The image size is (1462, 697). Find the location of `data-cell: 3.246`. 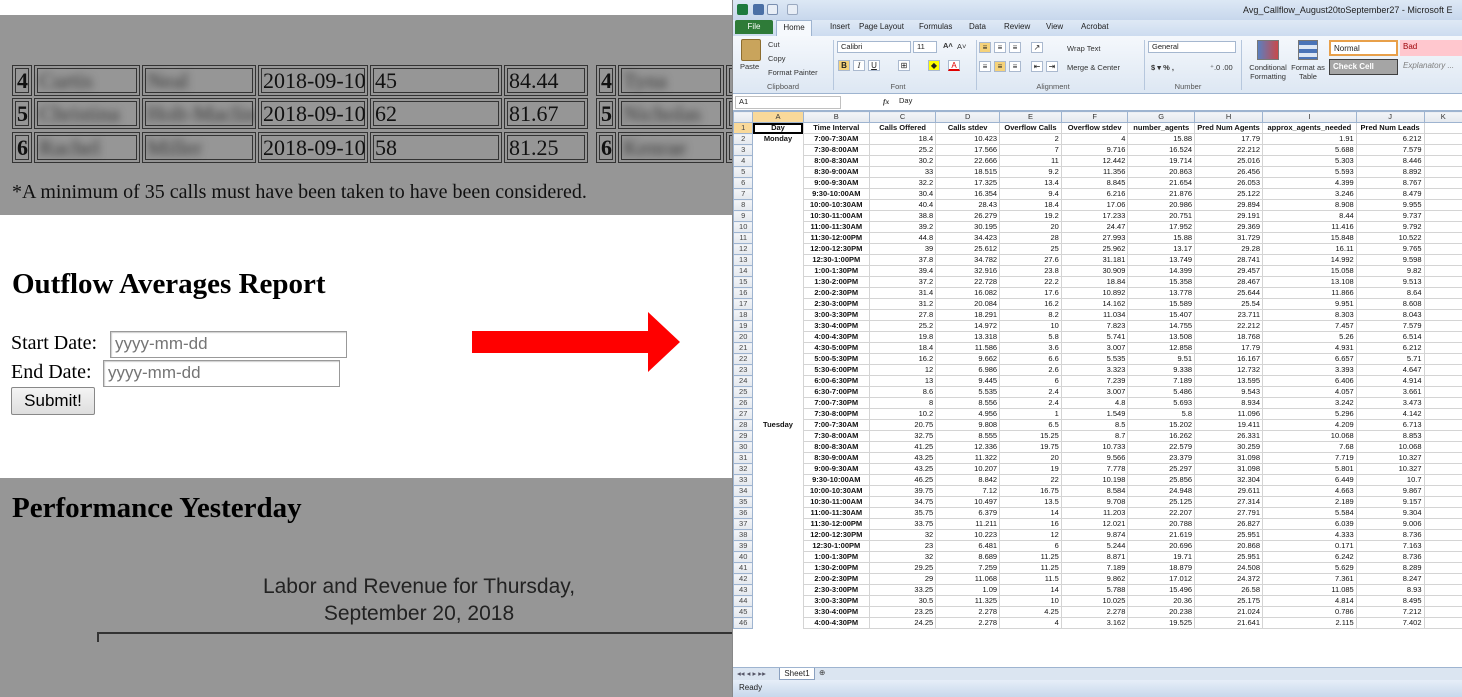

data-cell: 3.246 is located at coordinates (1309, 194).